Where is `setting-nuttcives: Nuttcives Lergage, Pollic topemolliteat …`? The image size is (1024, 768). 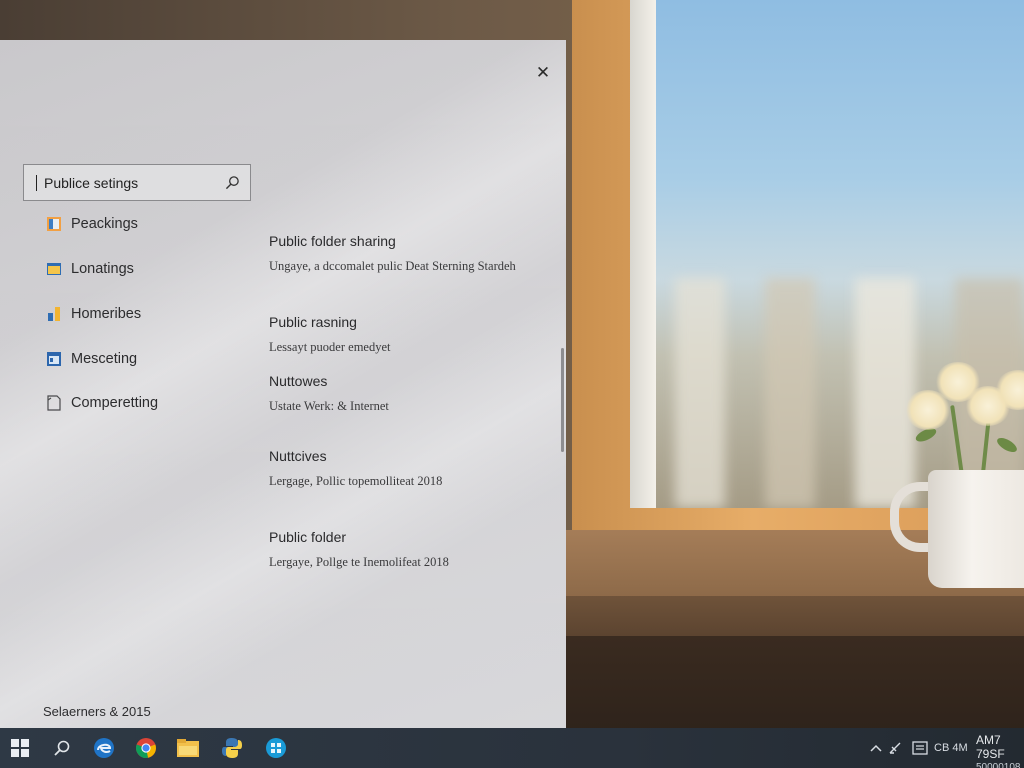 setting-nuttcives: Nuttcives Lergage, Pollic topemolliteat … is located at coordinates (355, 468).